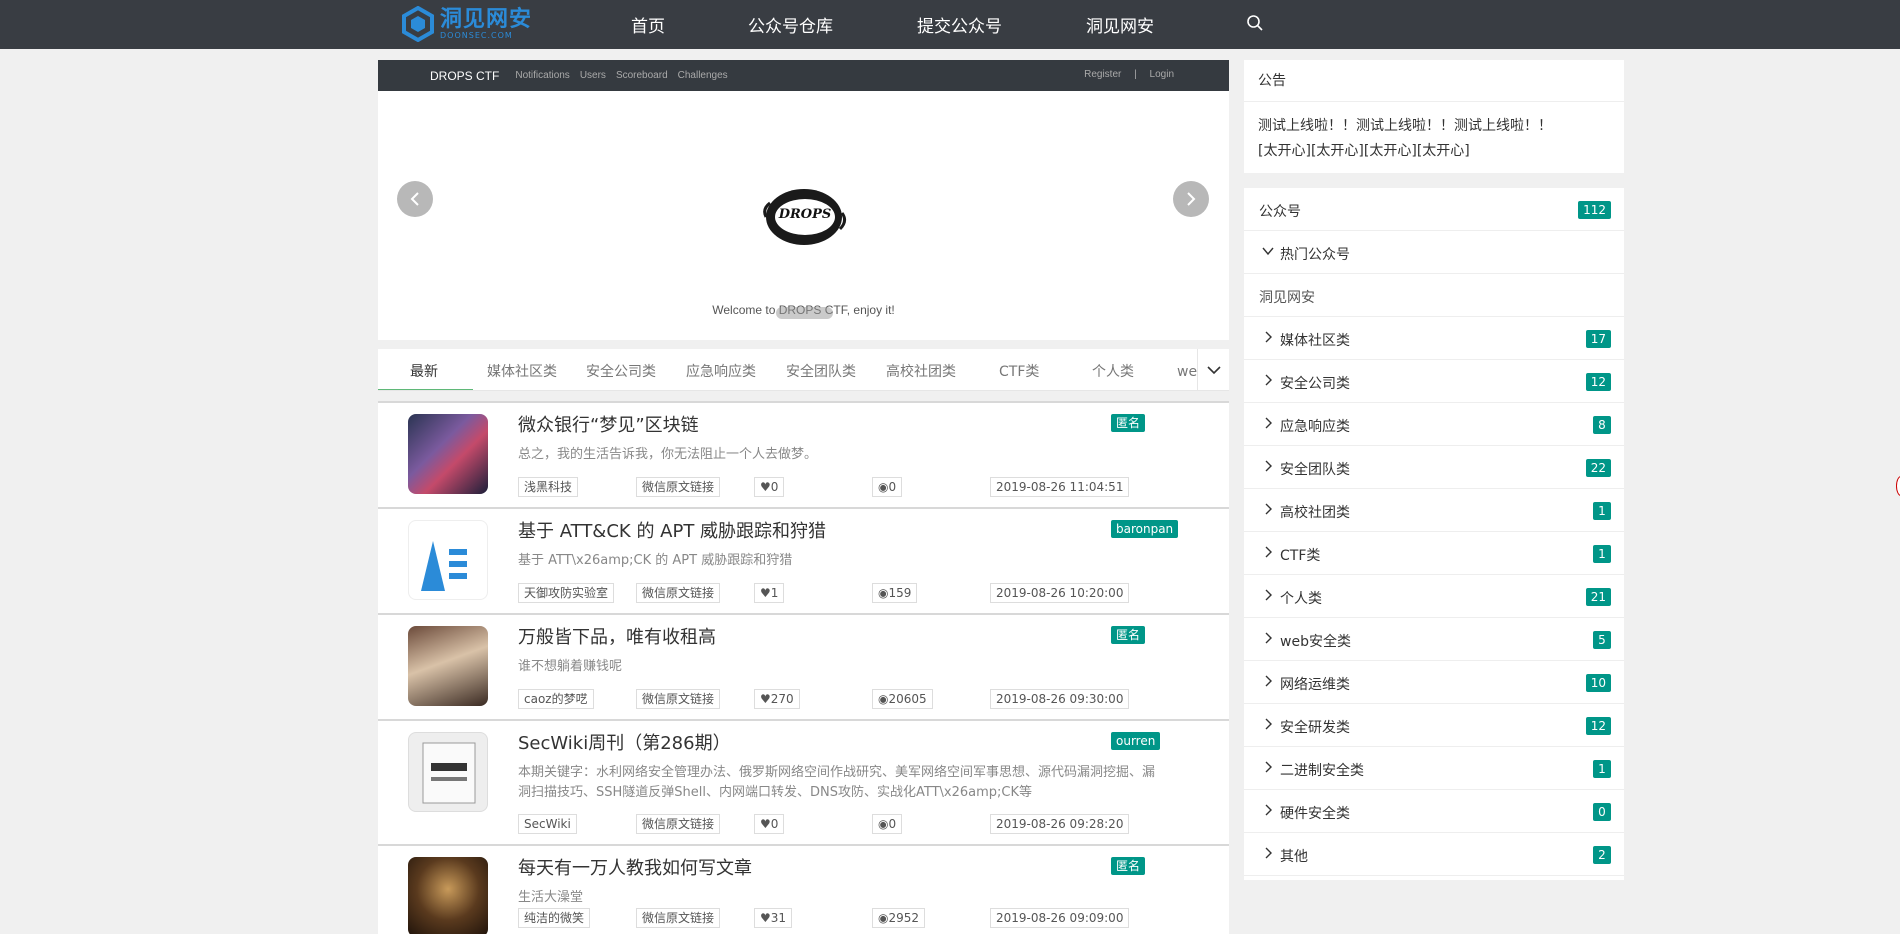 Image resolution: width=1900 pixels, height=934 pixels. Describe the element at coordinates (621, 371) in the screenshot. I see `tab-security-company: 安全公司类` at that location.